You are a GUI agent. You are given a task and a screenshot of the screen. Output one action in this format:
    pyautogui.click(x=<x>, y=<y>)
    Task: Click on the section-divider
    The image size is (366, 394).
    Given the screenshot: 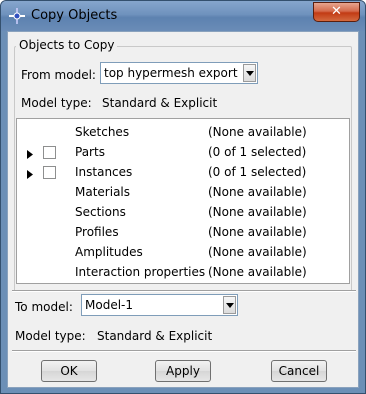 What is the action you would take?
    pyautogui.click(x=184, y=291)
    